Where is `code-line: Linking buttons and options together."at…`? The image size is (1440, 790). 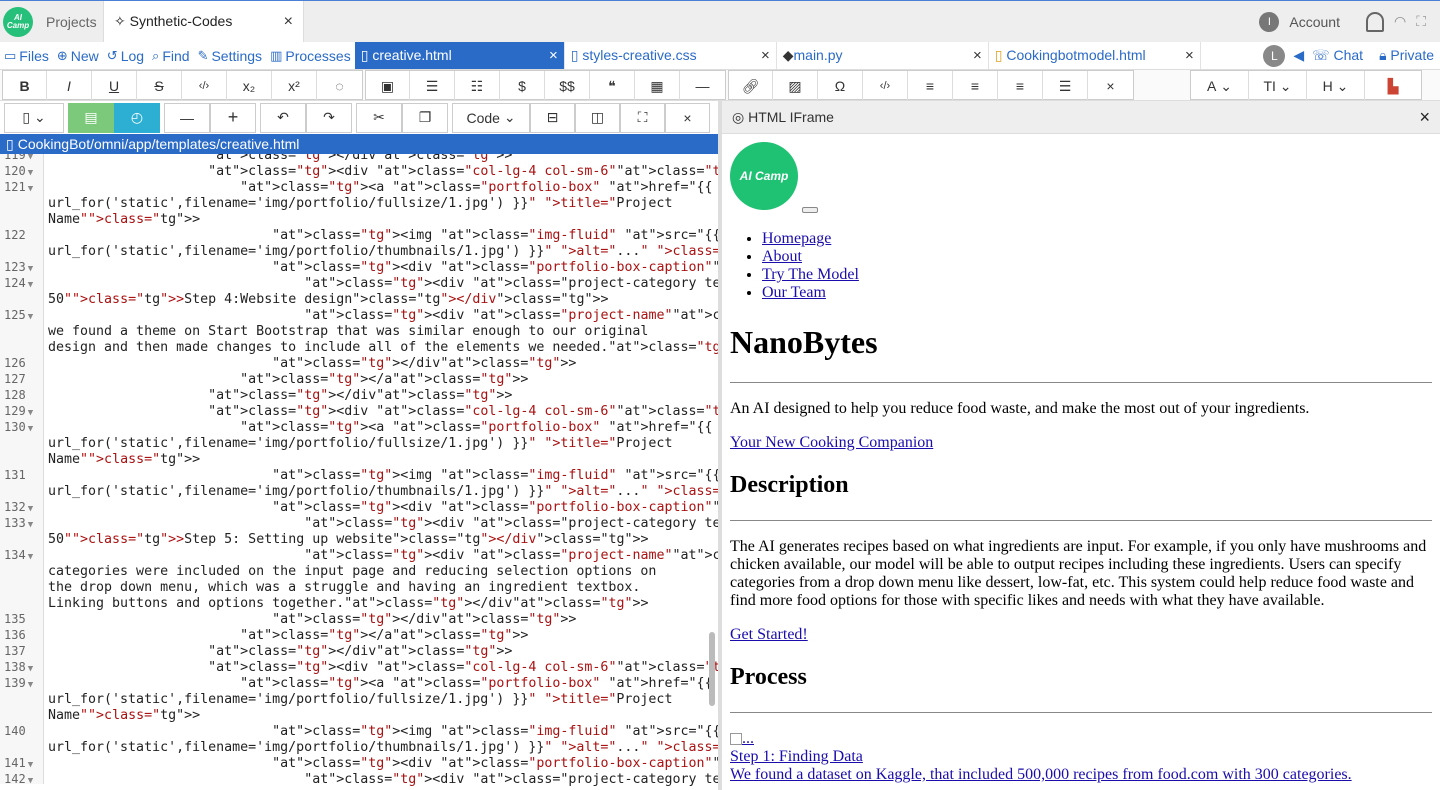
code-line: Linking buttons and options together."at… is located at coordinates (378, 604).